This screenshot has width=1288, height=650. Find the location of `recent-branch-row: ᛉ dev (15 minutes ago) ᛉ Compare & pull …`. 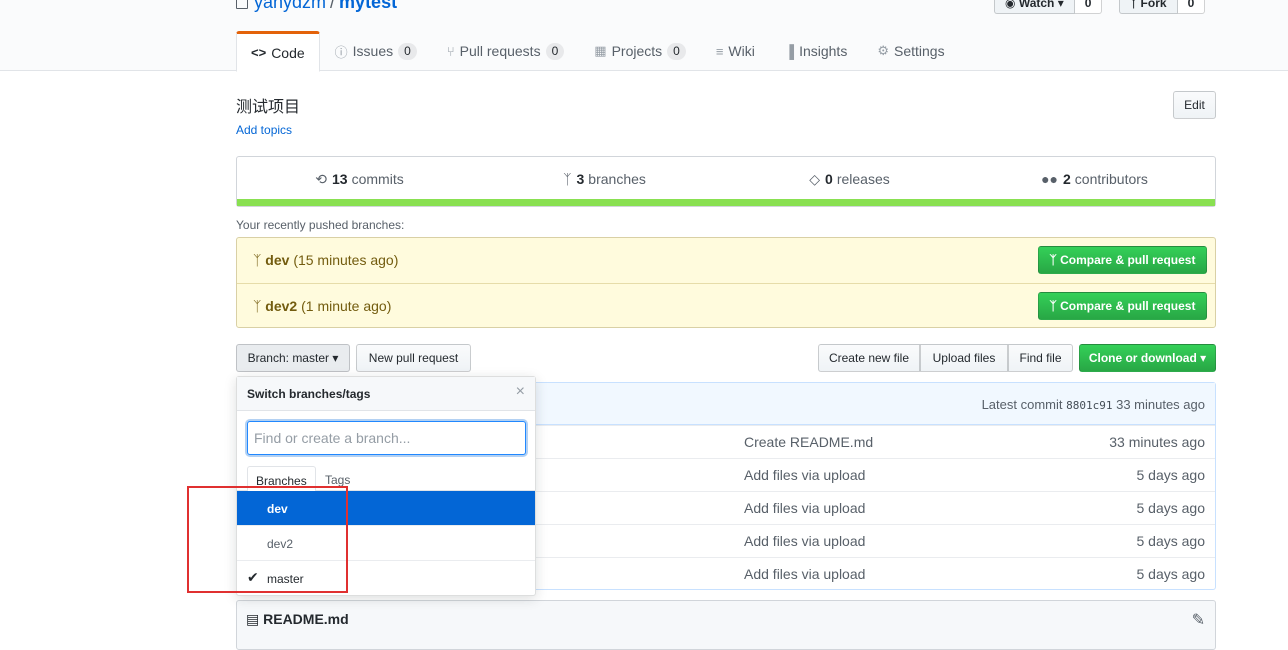

recent-branch-row: ᛉ dev (15 minutes ago) ᛉ Compare & pull … is located at coordinates (726, 260).